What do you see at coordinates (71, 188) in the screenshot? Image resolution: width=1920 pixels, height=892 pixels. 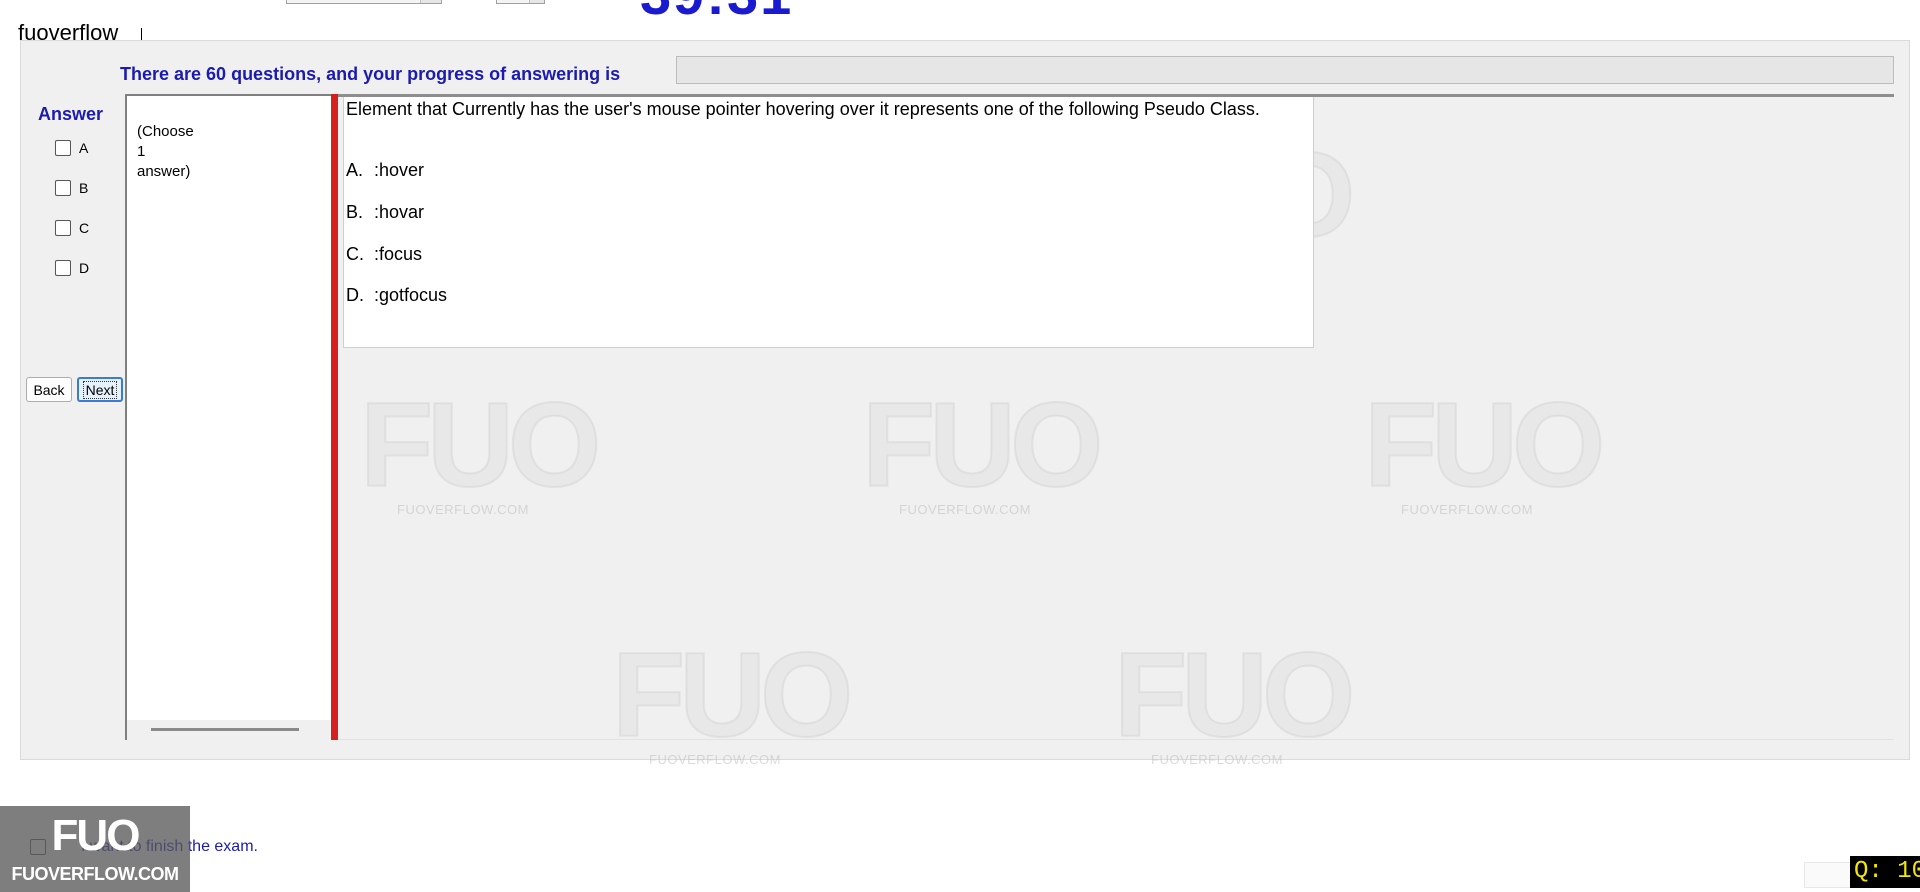 I see `answer-option-b: B` at bounding box center [71, 188].